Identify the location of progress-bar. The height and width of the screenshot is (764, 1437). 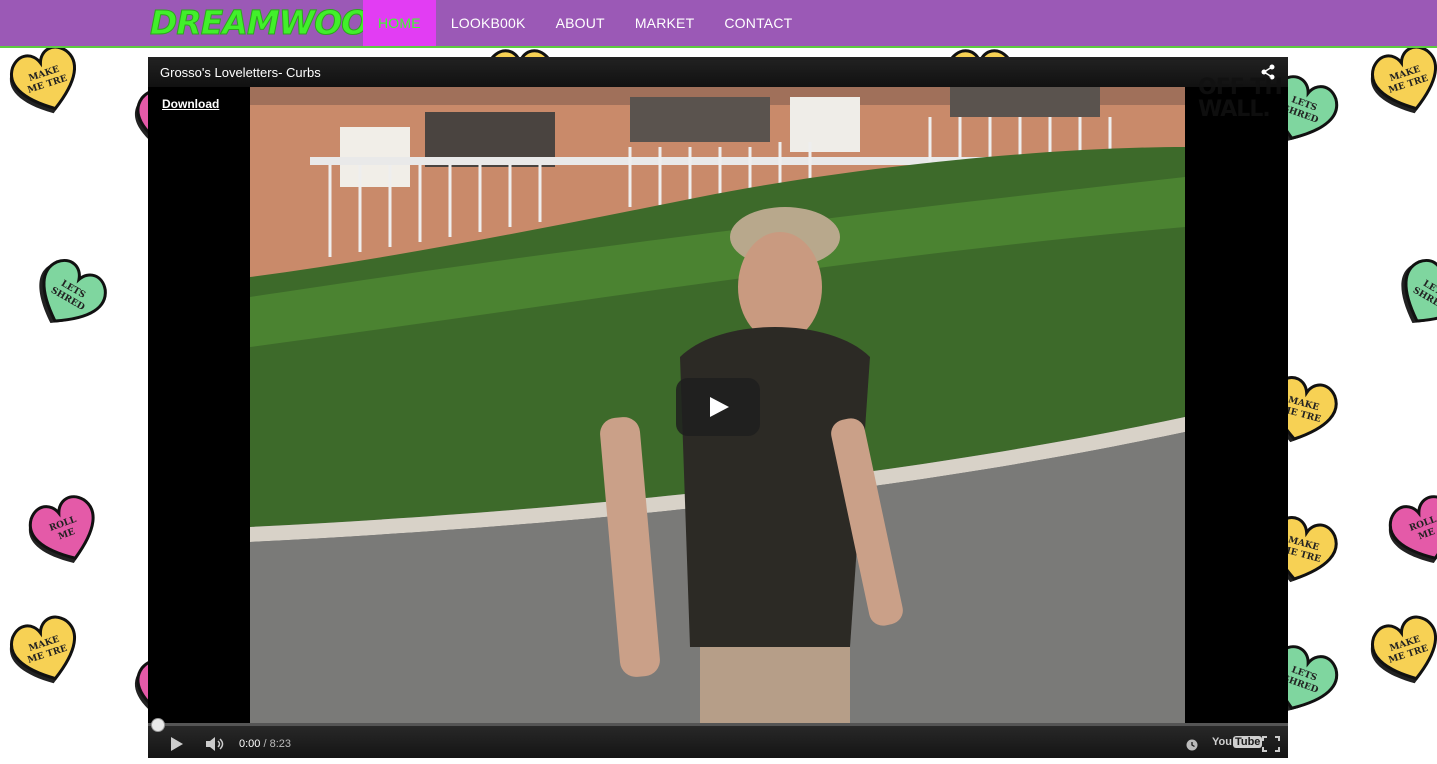
(718, 725).